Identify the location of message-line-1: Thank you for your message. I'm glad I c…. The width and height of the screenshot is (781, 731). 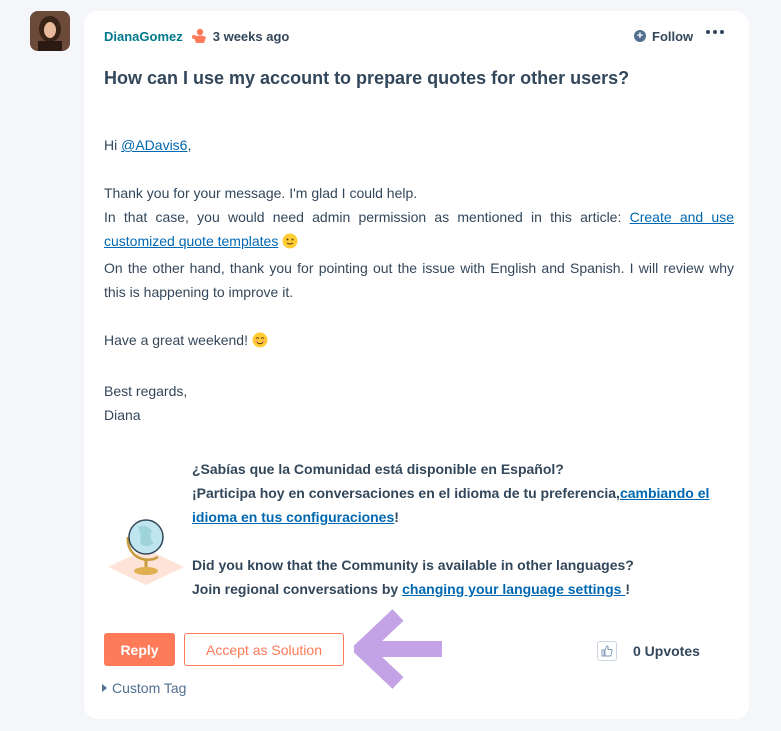
(261, 193).